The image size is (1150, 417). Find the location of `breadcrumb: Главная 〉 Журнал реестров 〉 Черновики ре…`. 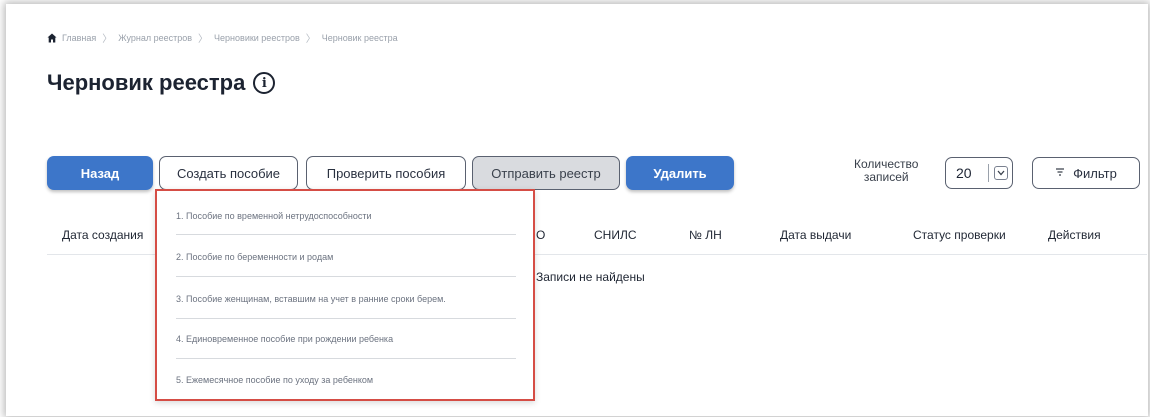

breadcrumb: Главная 〉 Журнал реестров 〉 Черновики ре… is located at coordinates (222, 37).